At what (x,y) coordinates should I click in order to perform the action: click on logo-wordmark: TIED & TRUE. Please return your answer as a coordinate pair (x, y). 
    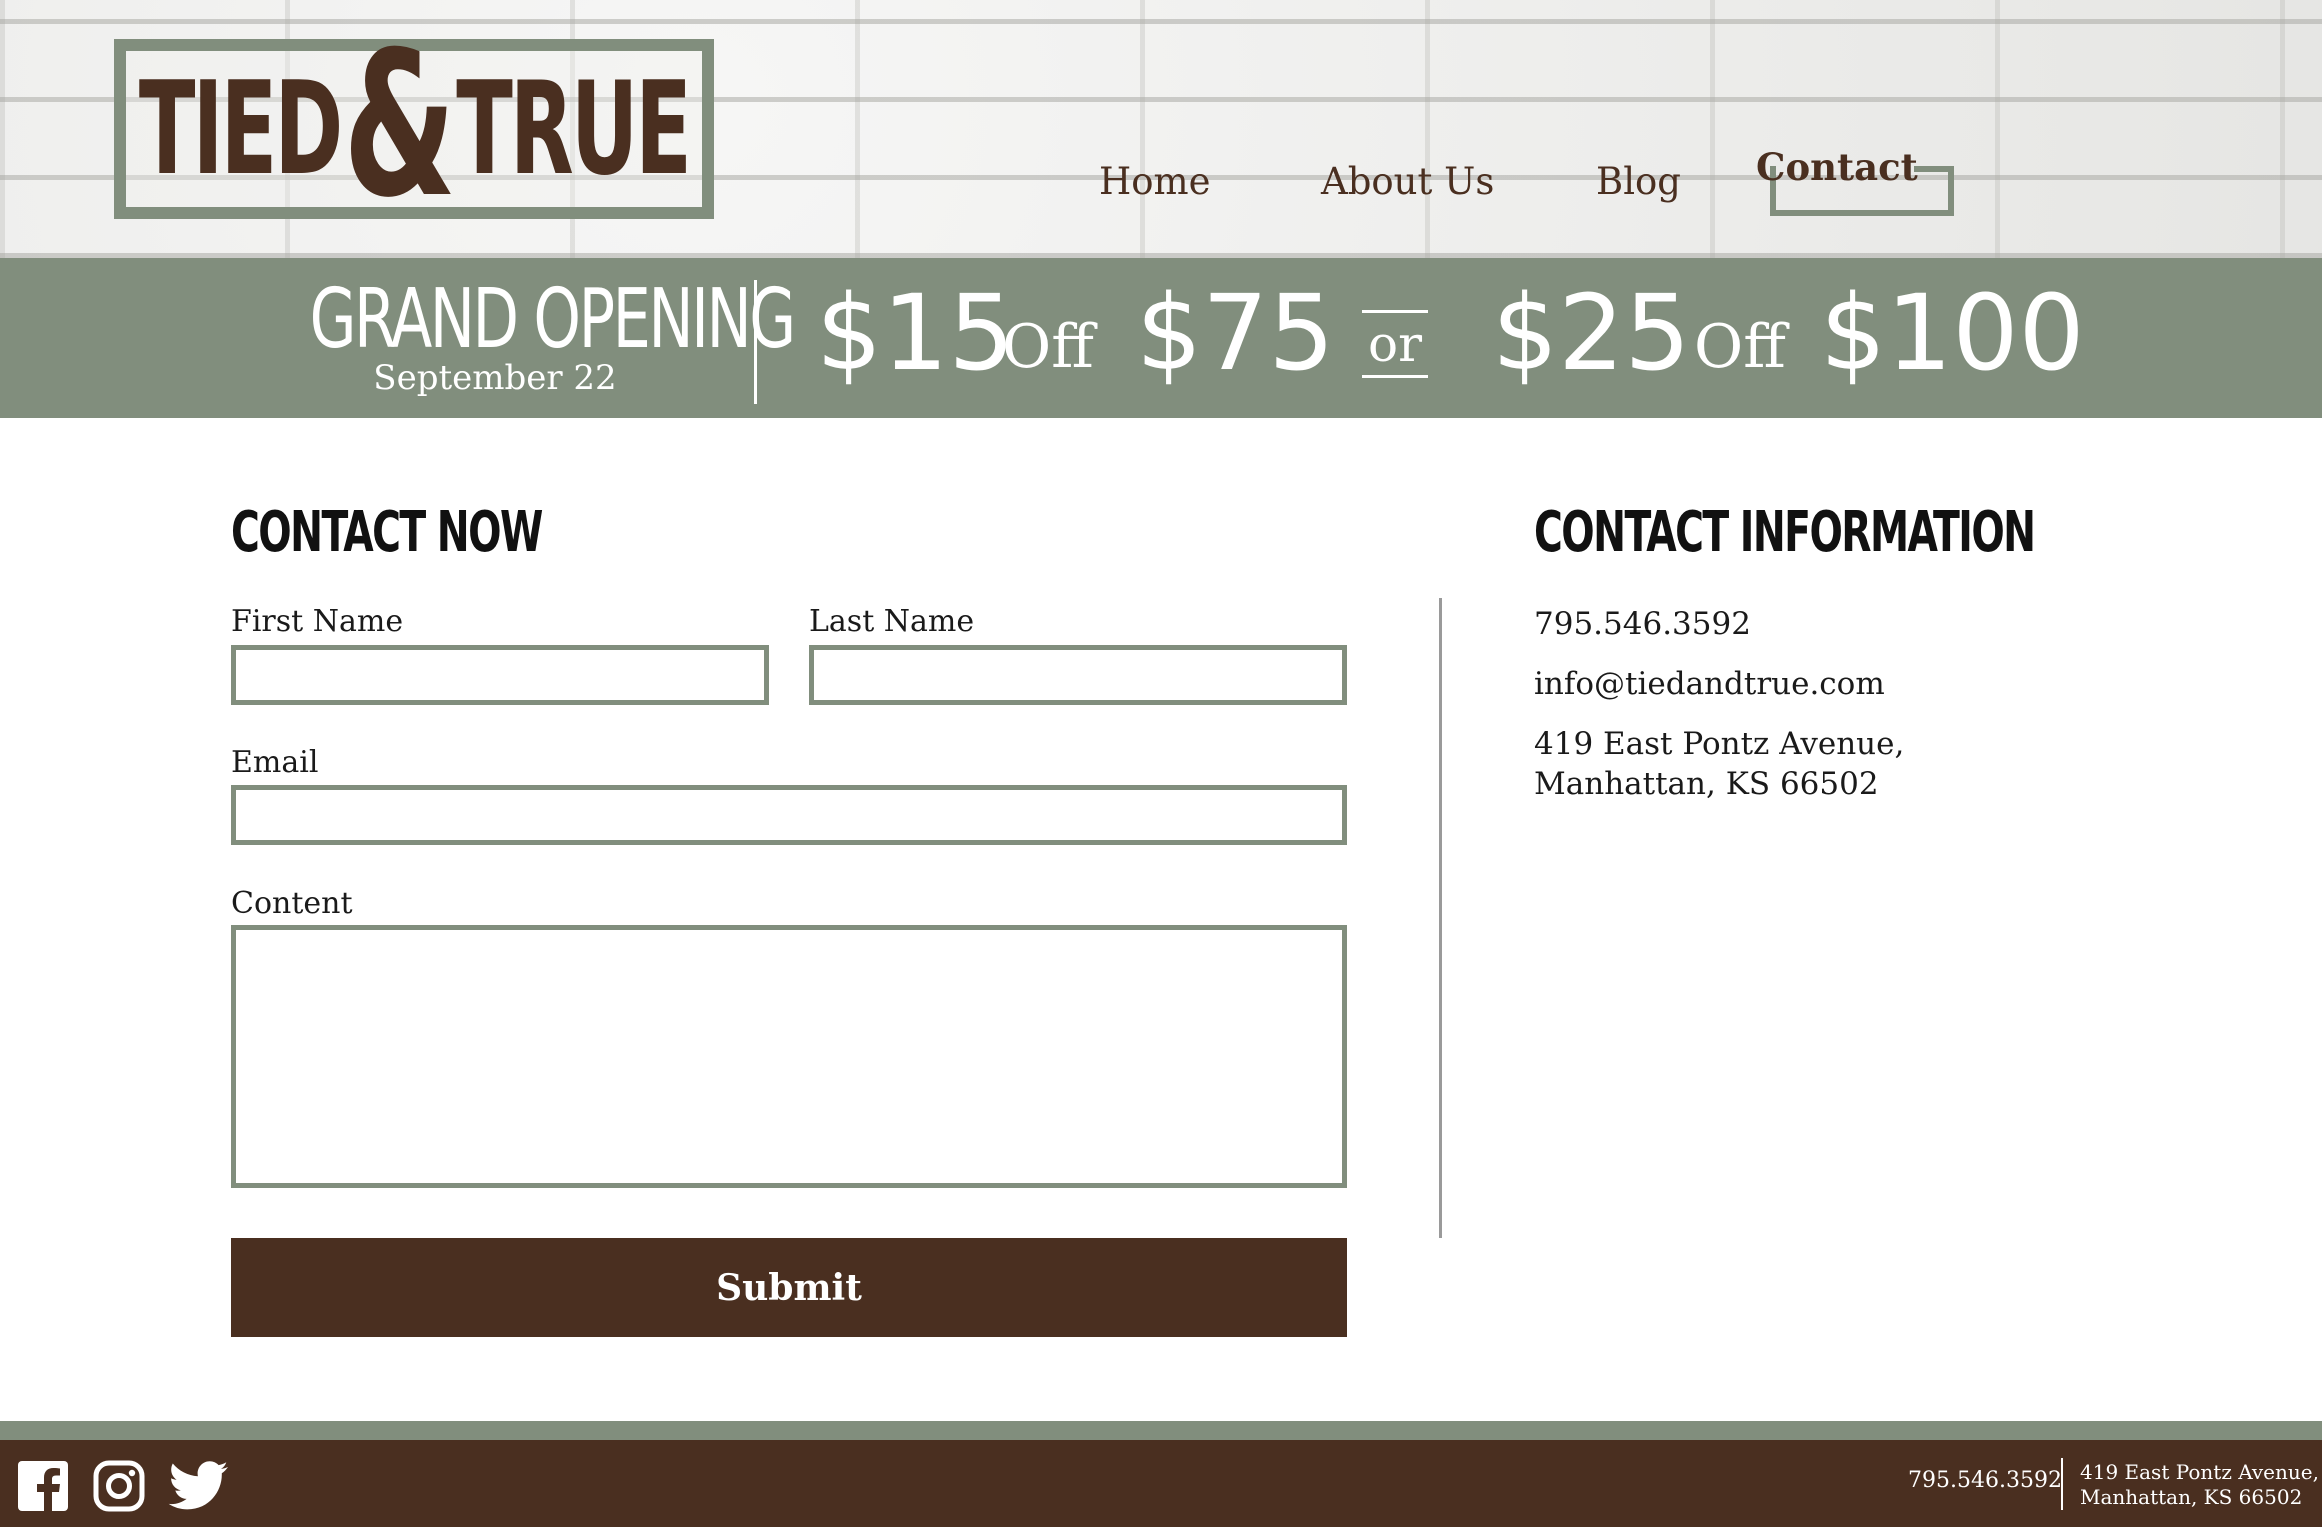
    Looking at the image, I should click on (415, 125).